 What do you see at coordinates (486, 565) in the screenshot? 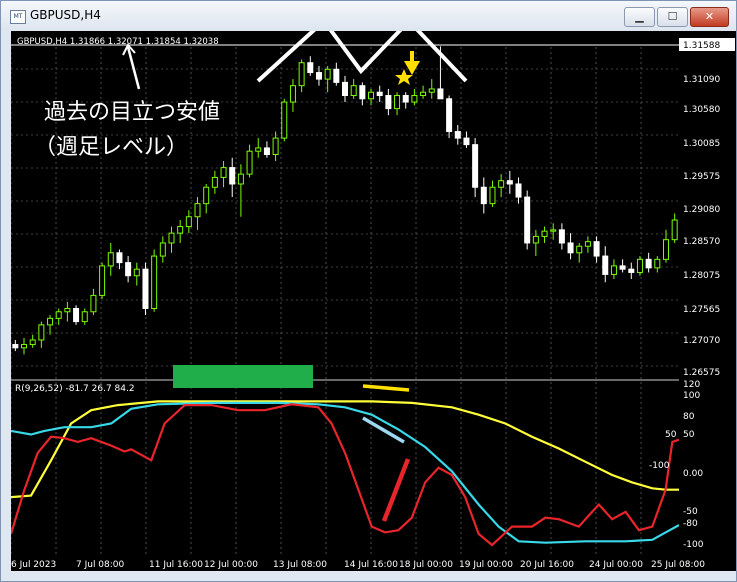
I see `time-label: 19 Jul 00:00` at bounding box center [486, 565].